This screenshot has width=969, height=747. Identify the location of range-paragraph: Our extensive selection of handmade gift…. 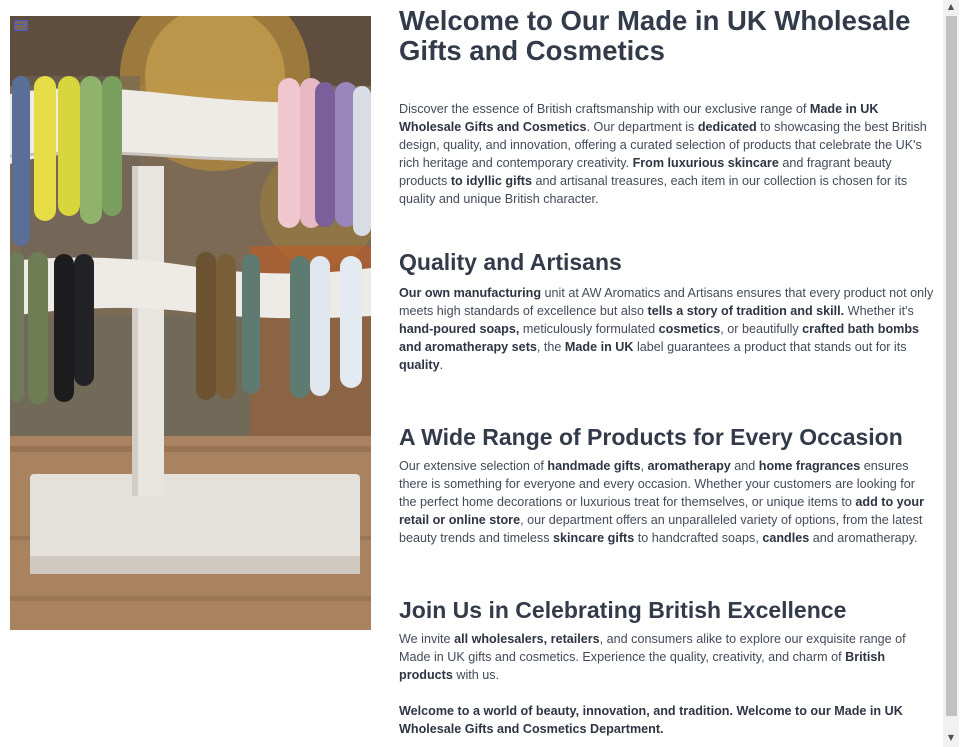
(661, 502).